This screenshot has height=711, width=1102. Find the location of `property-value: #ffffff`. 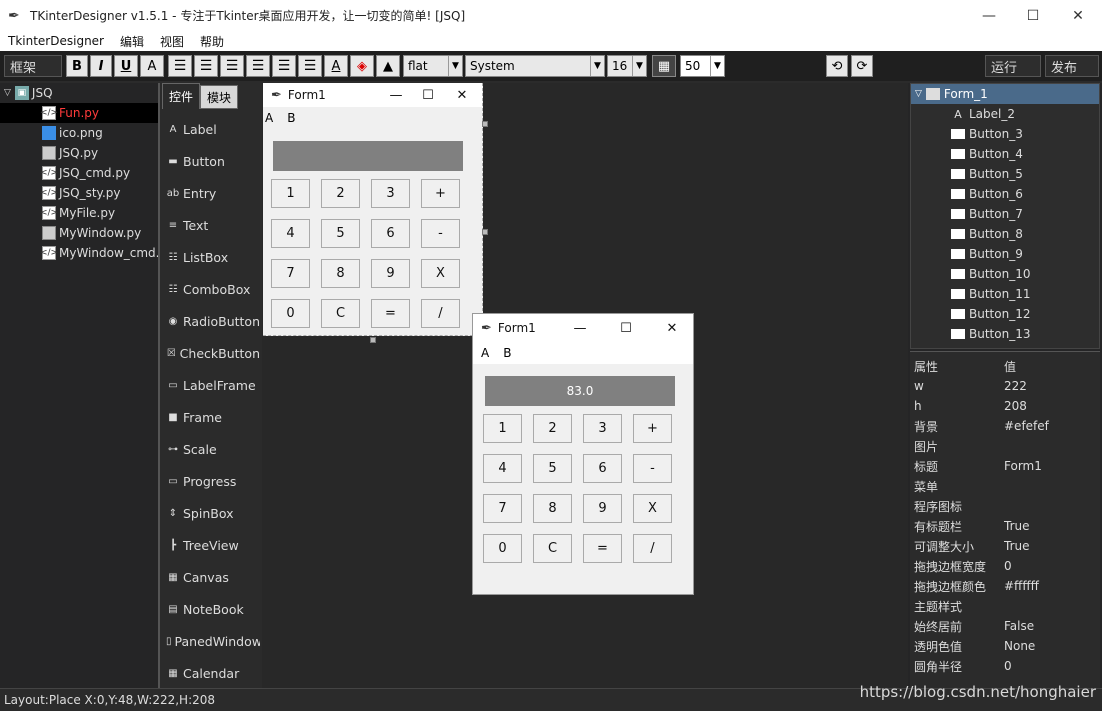

property-value: #ffffff is located at coordinates (1052, 586).